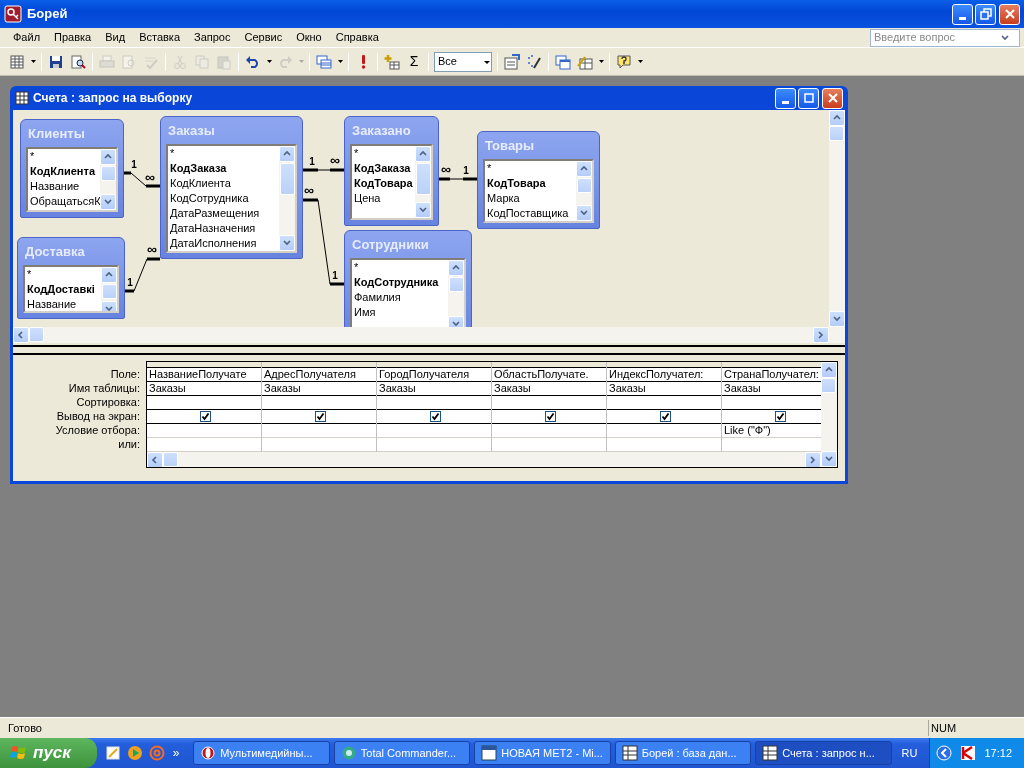 The image size is (1024, 768). What do you see at coordinates (224, 213) in the screenshot?
I see `field-item: ДатаРазмещения` at bounding box center [224, 213].